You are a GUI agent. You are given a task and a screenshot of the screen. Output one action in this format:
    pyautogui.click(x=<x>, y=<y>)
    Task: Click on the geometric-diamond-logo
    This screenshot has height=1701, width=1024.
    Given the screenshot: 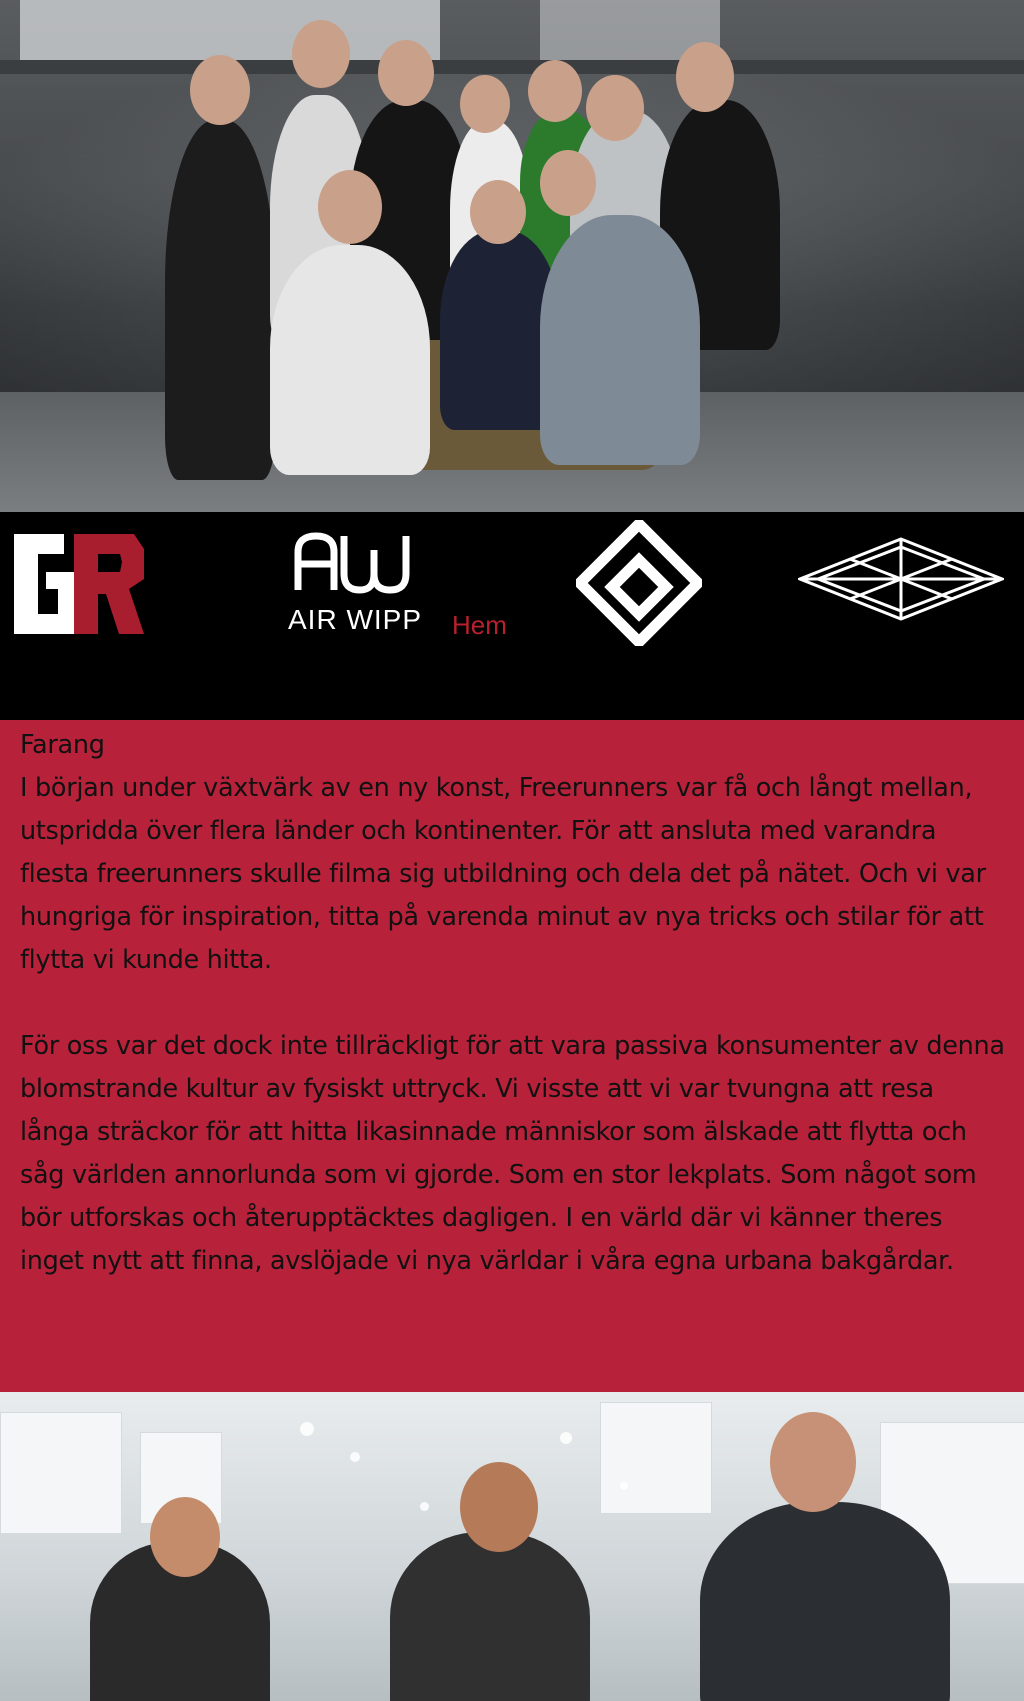 What is the action you would take?
    pyautogui.click(x=901, y=579)
    